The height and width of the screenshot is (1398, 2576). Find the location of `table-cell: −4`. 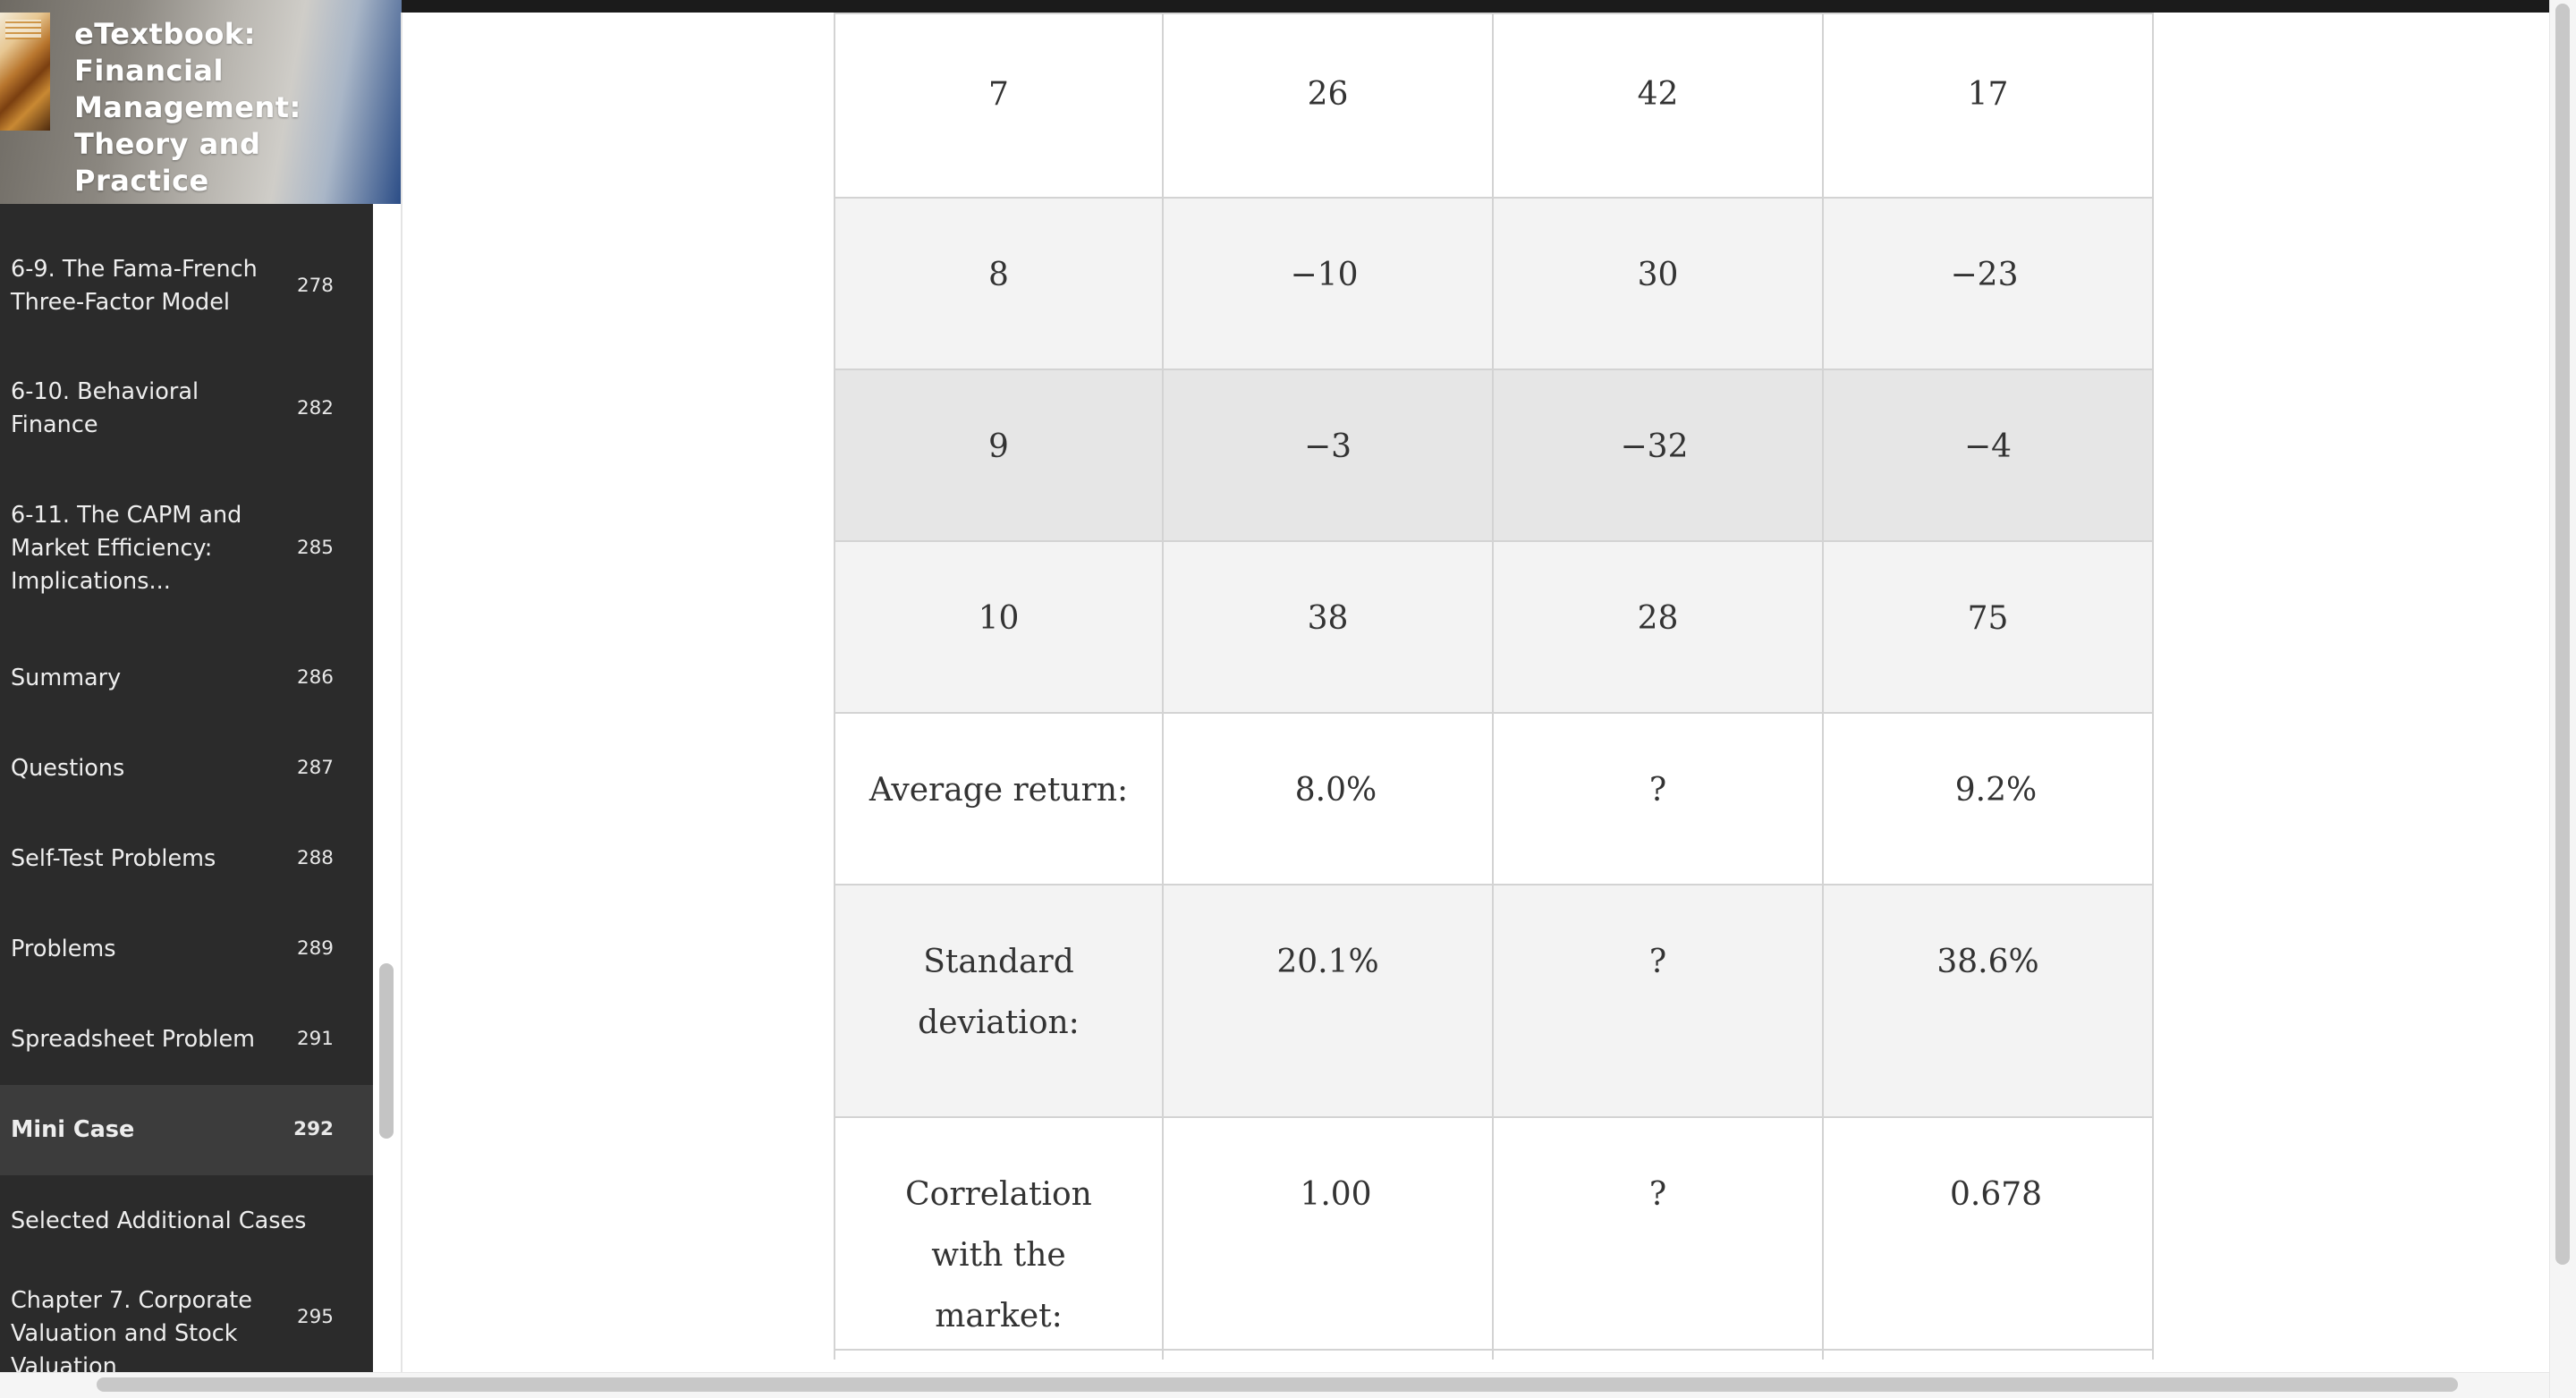

table-cell: −4 is located at coordinates (1989, 455).